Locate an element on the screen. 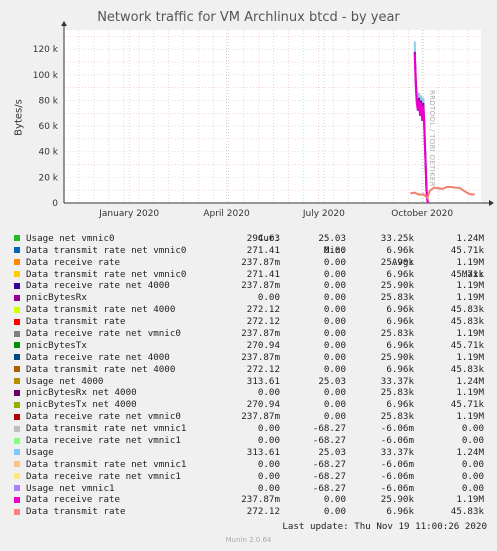  y-axis-label: Bytes/s is located at coordinates (19, 117).